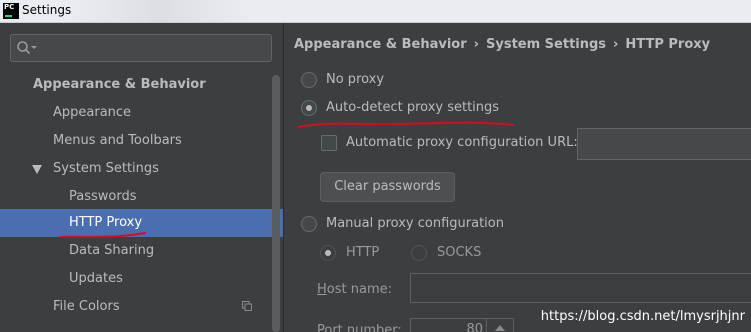 This screenshot has height=332, width=751. What do you see at coordinates (96, 278) in the screenshot?
I see `sidebar-item-label: Updates` at bounding box center [96, 278].